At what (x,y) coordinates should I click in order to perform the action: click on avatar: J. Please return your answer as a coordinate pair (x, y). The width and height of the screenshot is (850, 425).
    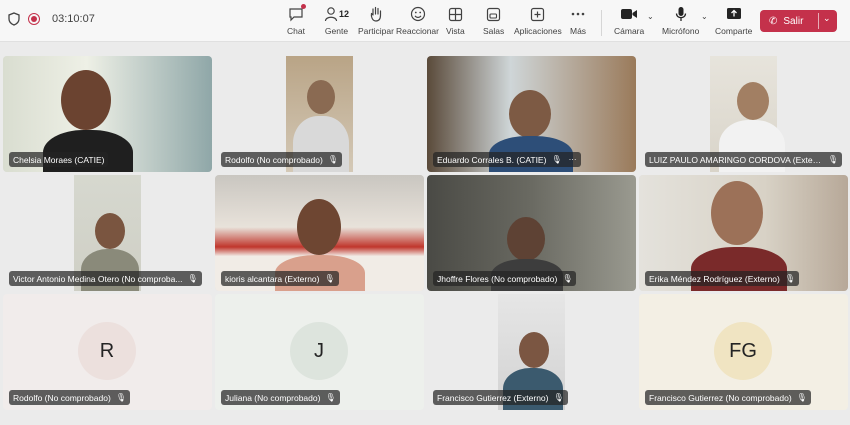
    Looking at the image, I should click on (319, 351).